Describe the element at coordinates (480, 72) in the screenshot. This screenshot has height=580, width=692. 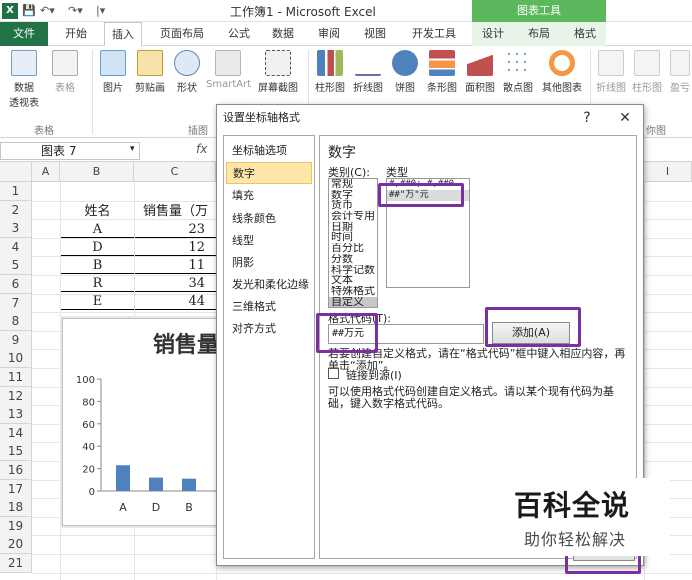
I see `area-chart-button: 面积图` at that location.